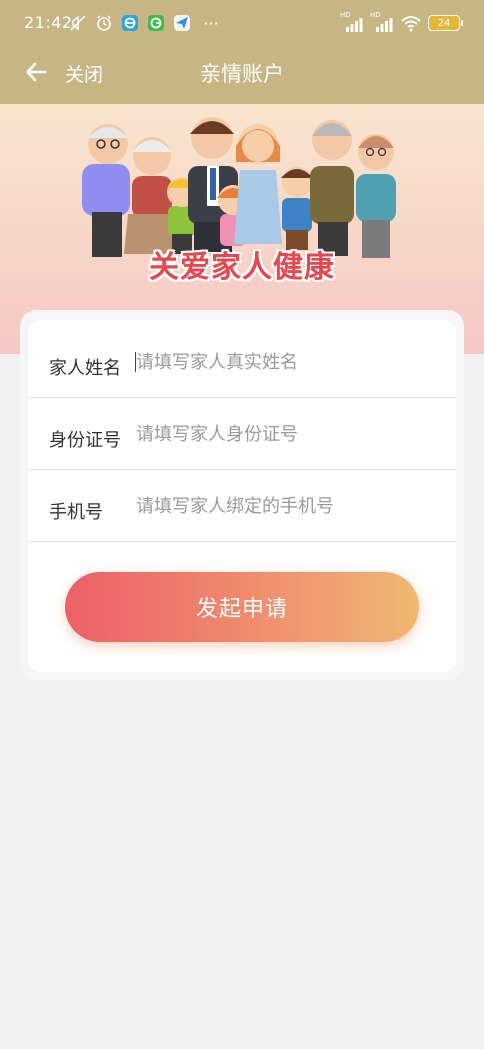 The image size is (484, 1049). What do you see at coordinates (182, 23) in the screenshot?
I see `app-send-icon` at bounding box center [182, 23].